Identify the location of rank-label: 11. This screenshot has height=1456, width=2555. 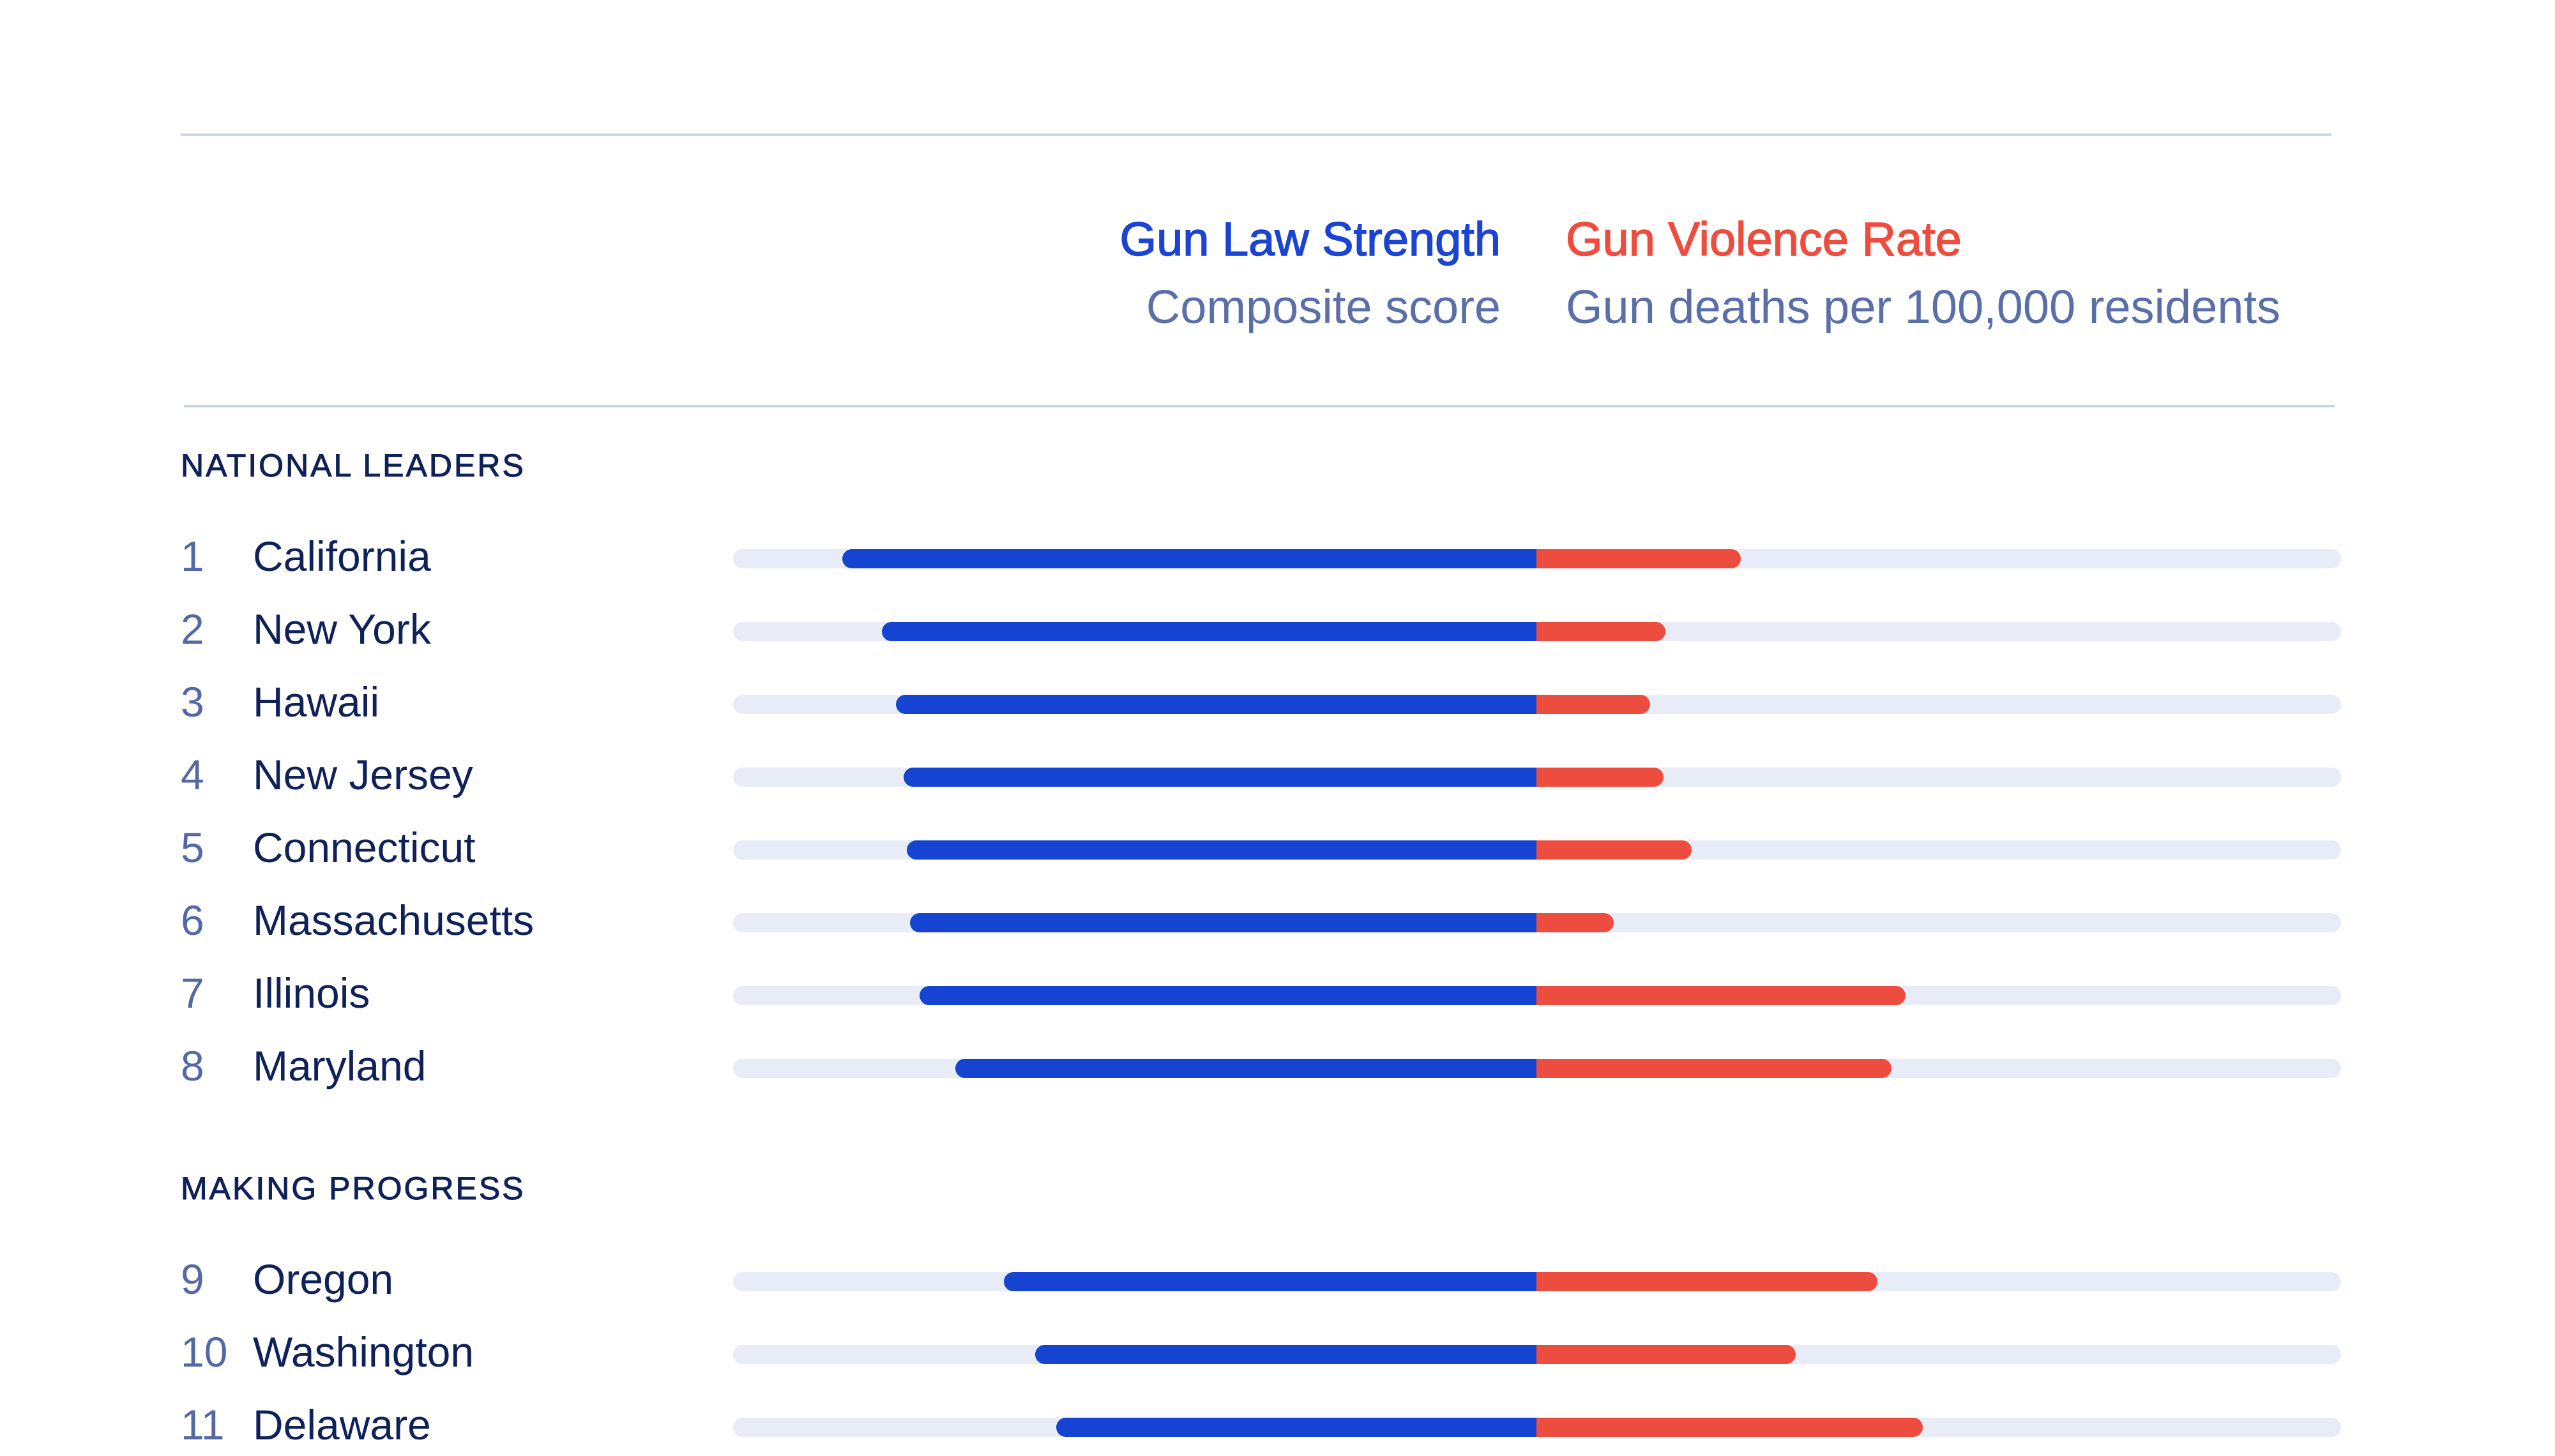
(203, 1424).